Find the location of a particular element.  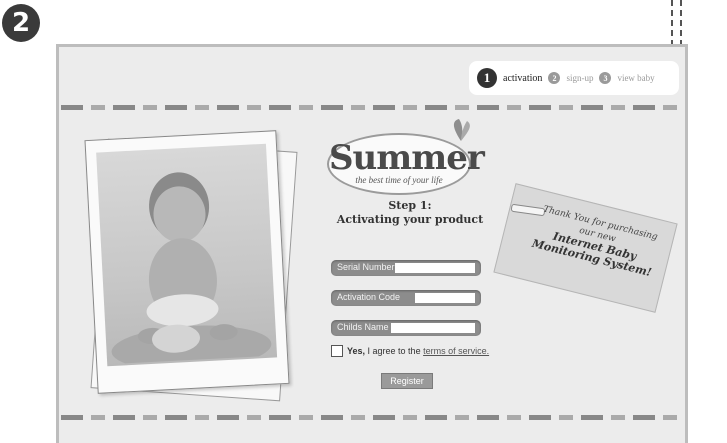

progress-steps: 1 activation 2 sign-up 3 view baby is located at coordinates (574, 78).